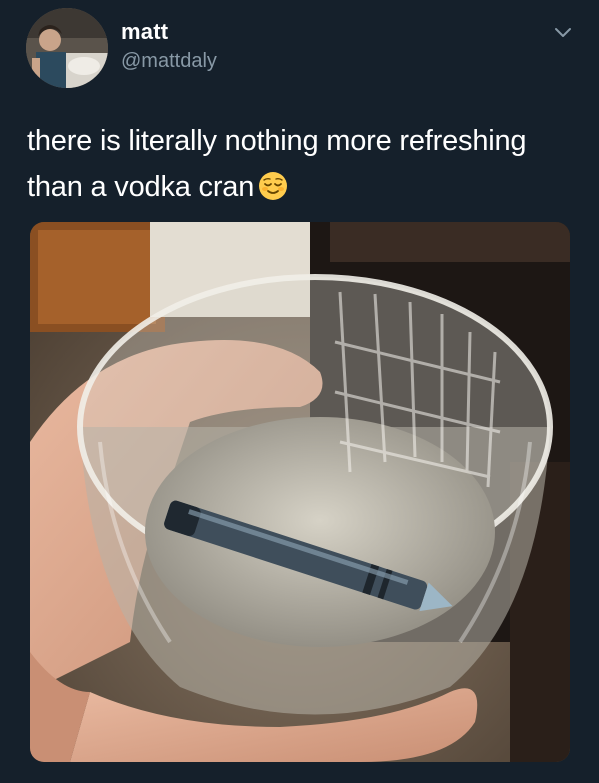 This screenshot has width=599, height=783. Describe the element at coordinates (141, 187) in the screenshot. I see `tweet-text-line-2-content: than a vodka cran` at that location.